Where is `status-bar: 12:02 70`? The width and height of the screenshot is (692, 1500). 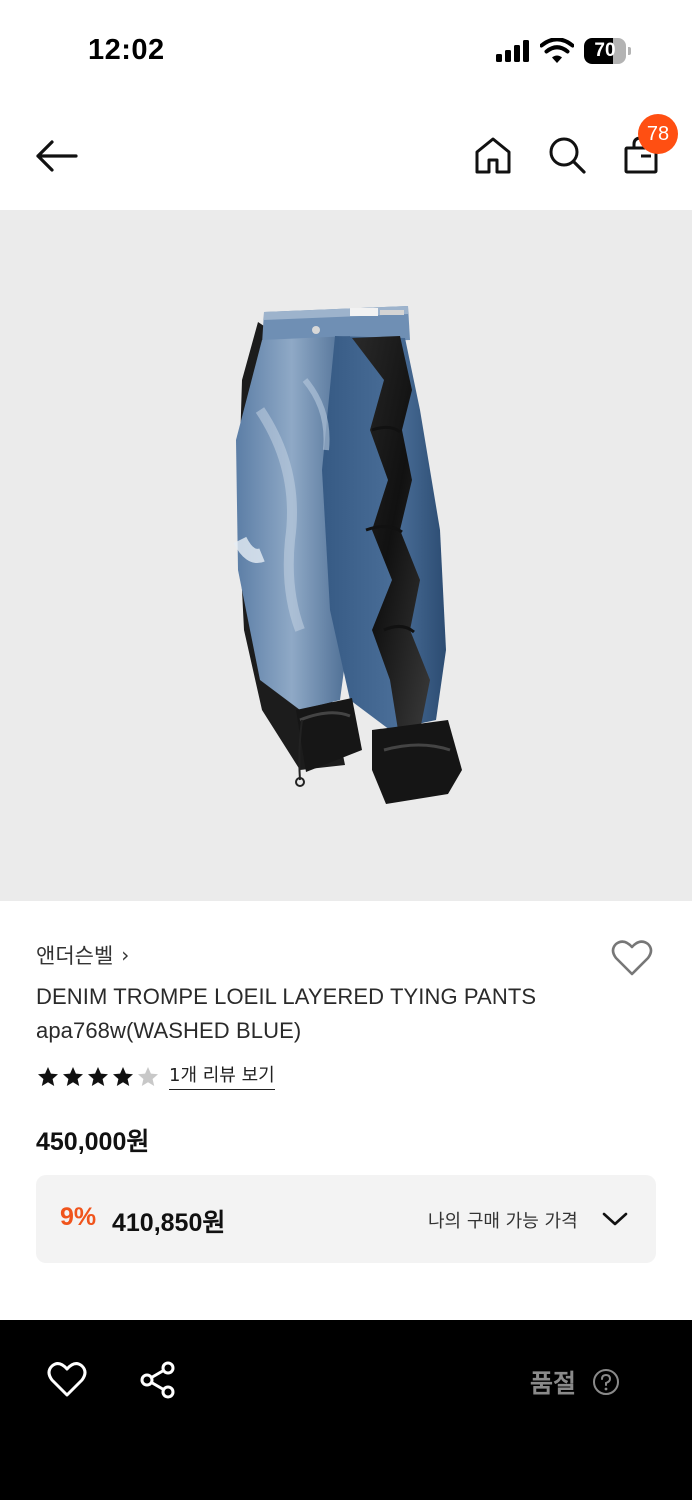 status-bar: 12:02 70 is located at coordinates (346, 50).